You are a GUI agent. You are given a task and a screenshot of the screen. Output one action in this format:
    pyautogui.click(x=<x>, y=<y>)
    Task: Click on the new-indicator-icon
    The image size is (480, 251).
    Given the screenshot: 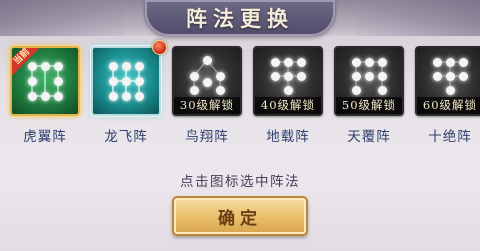 What is the action you would take?
    pyautogui.click(x=159, y=47)
    